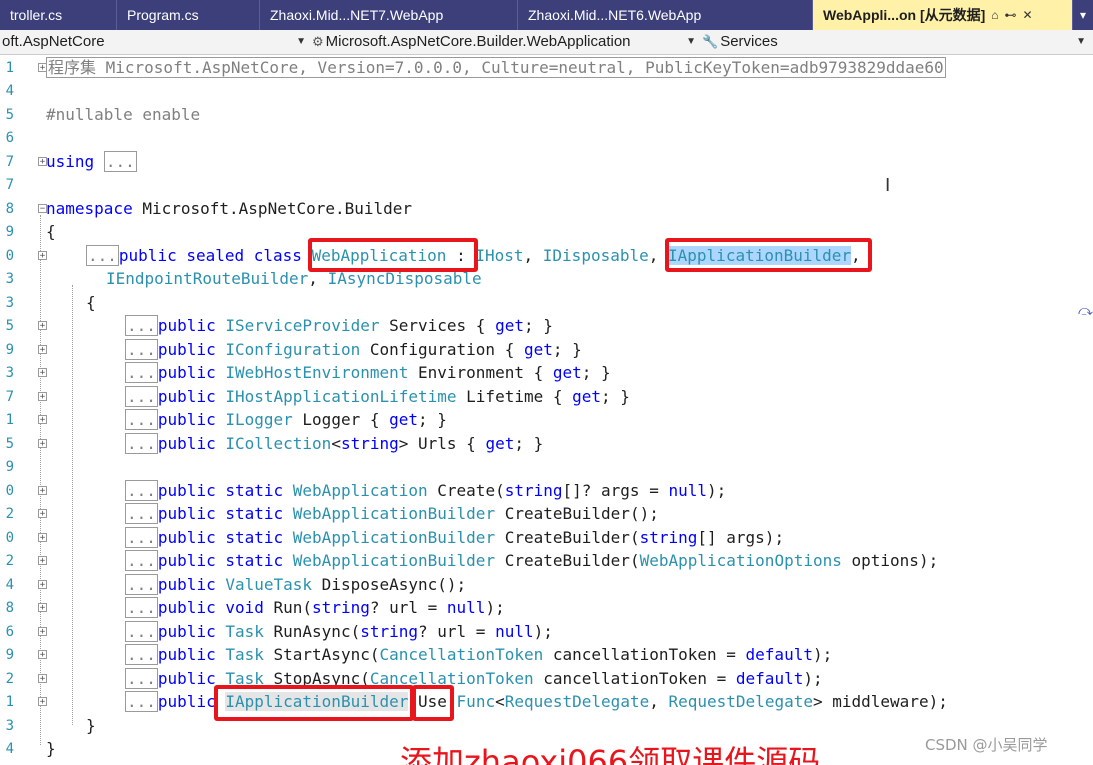 The height and width of the screenshot is (765, 1093). What do you see at coordinates (610, 754) in the screenshot?
I see `promo-banner: 添加zhaoxi066领取课件源码` at bounding box center [610, 754].